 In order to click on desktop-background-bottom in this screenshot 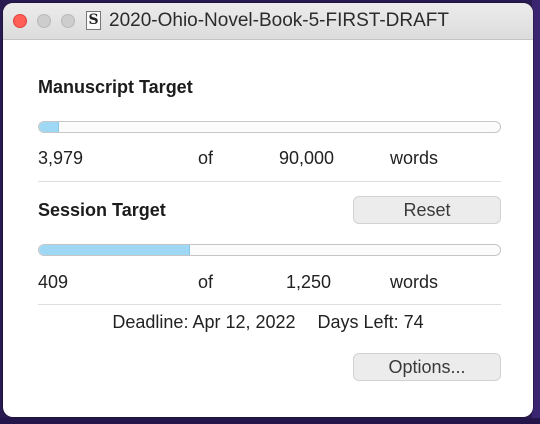, I will do `click(270, 421)`.